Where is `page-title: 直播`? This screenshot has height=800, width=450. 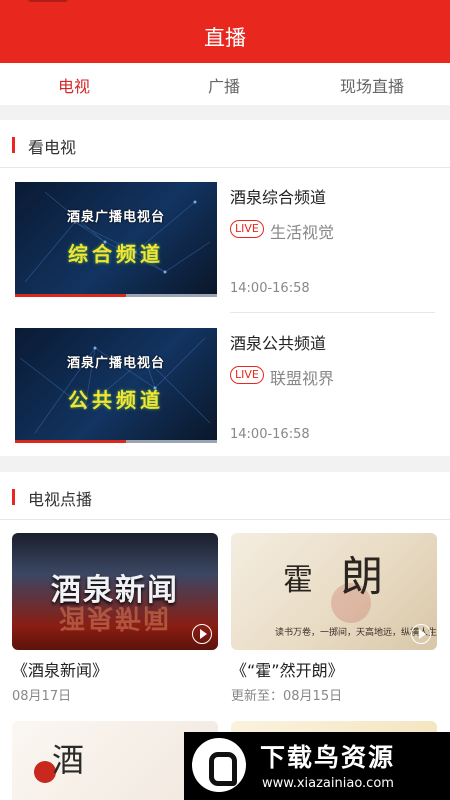 page-title: 直播 is located at coordinates (225, 38).